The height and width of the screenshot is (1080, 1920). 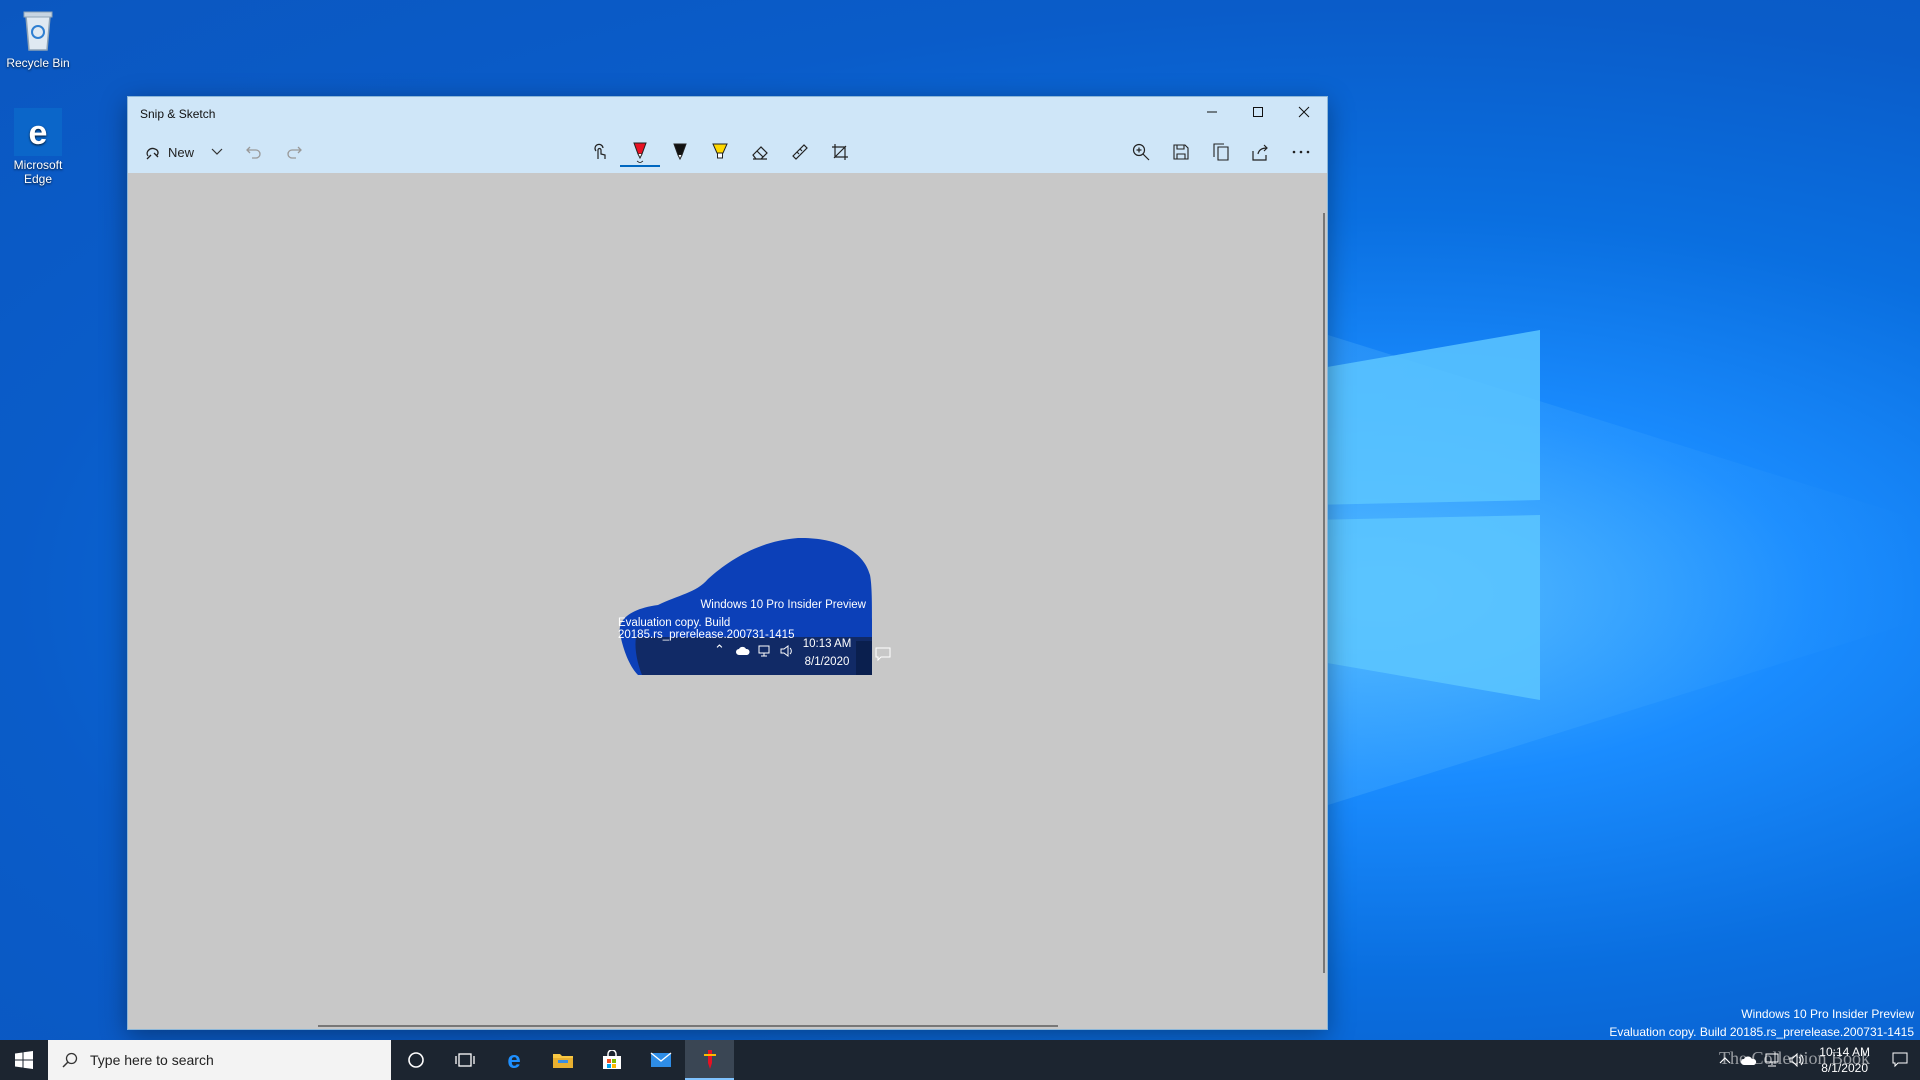 I want to click on more-options-button, so click(x=1301, y=152).